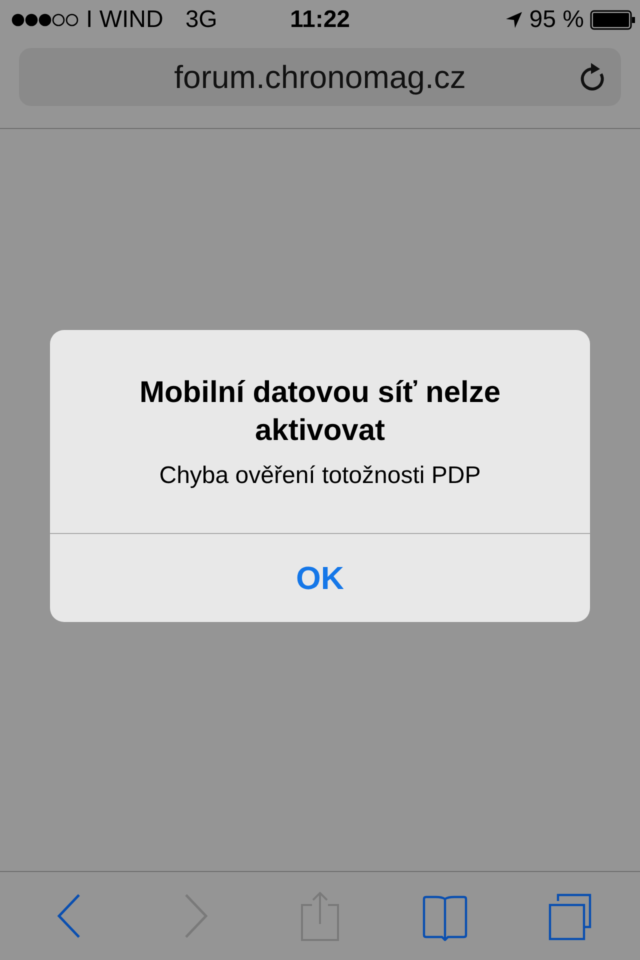 This screenshot has height=960, width=640. I want to click on signal-icon, so click(45, 20).